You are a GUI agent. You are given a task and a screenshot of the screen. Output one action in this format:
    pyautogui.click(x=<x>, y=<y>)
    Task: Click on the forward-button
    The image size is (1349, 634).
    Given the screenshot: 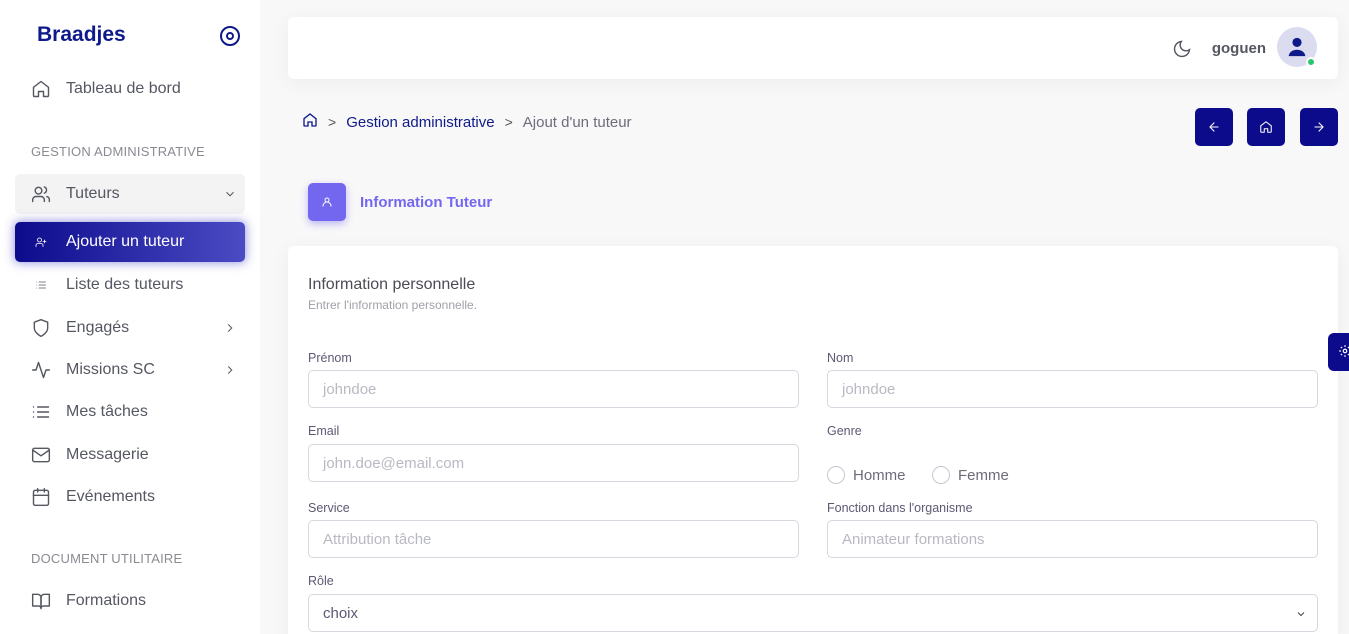 What is the action you would take?
    pyautogui.click(x=1319, y=127)
    